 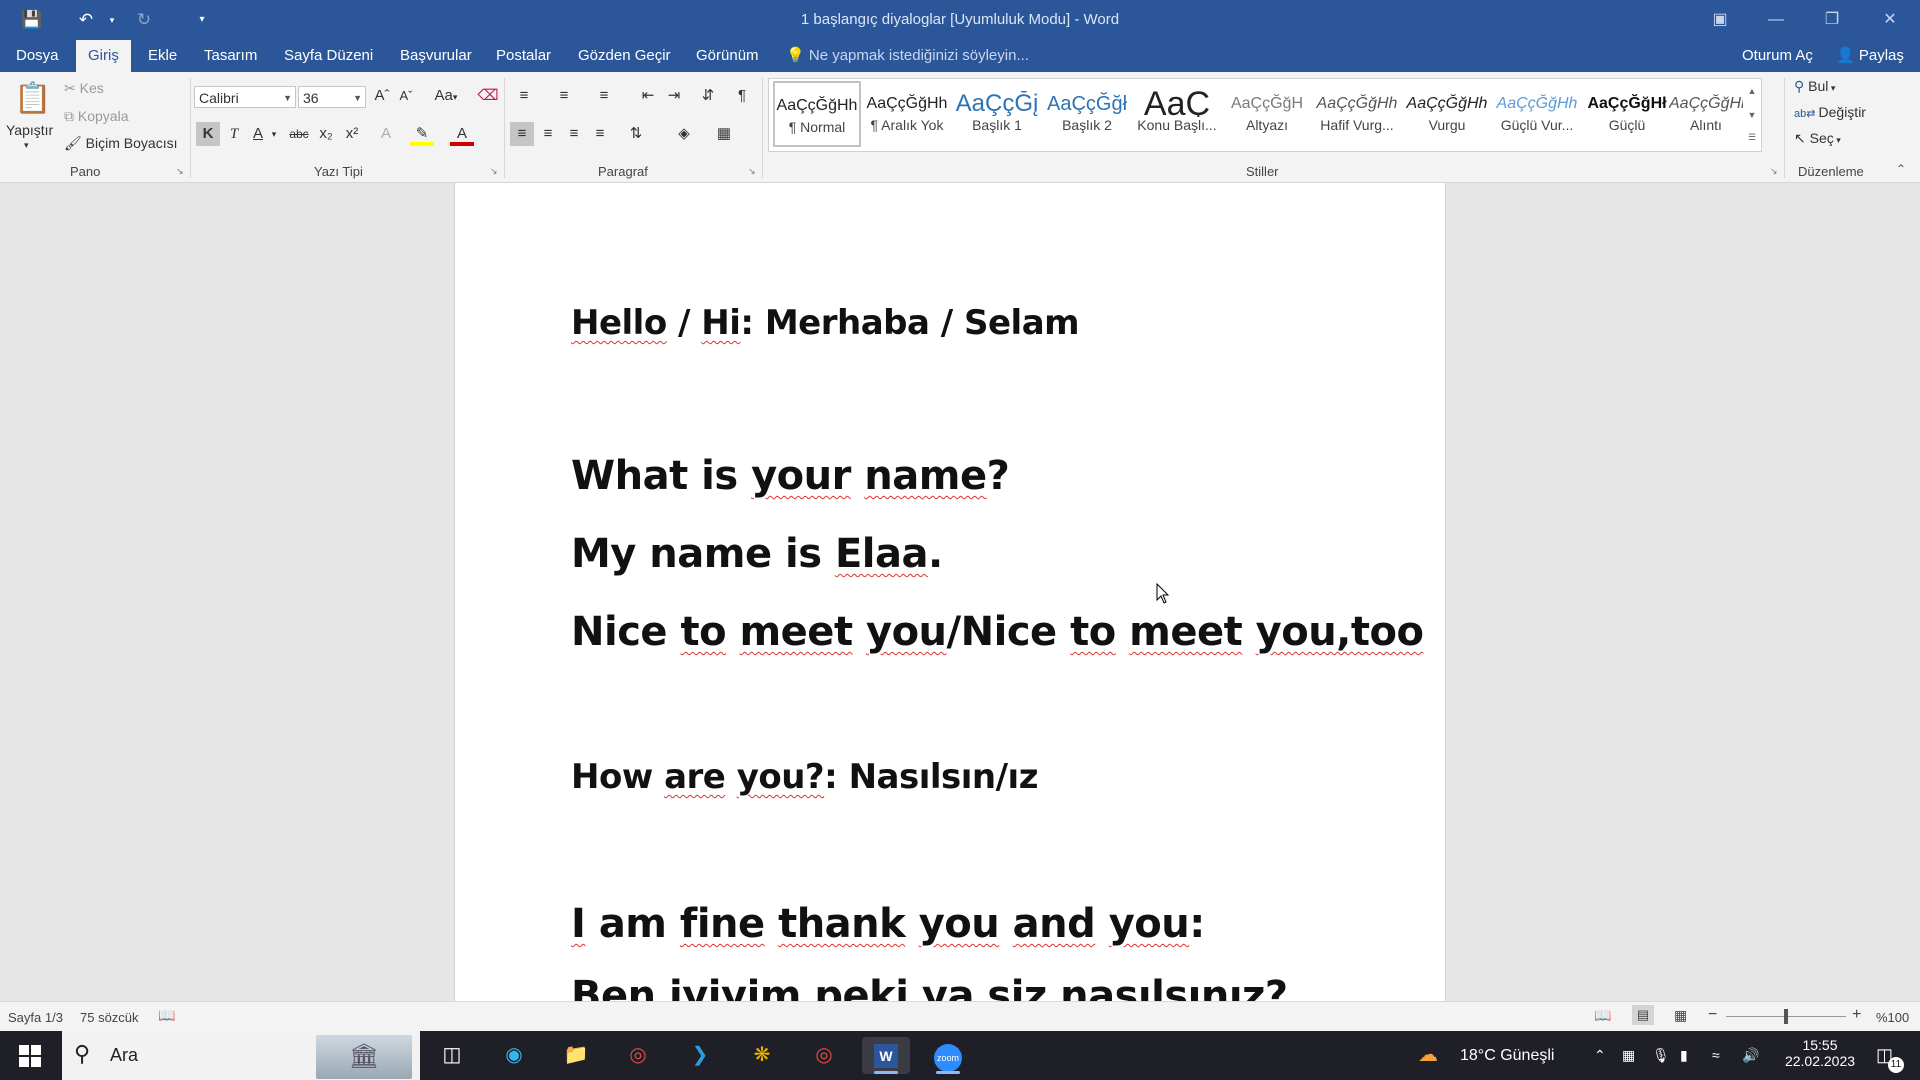 What do you see at coordinates (245, 97) in the screenshot?
I see `font-name-combo: Calibri ▼` at bounding box center [245, 97].